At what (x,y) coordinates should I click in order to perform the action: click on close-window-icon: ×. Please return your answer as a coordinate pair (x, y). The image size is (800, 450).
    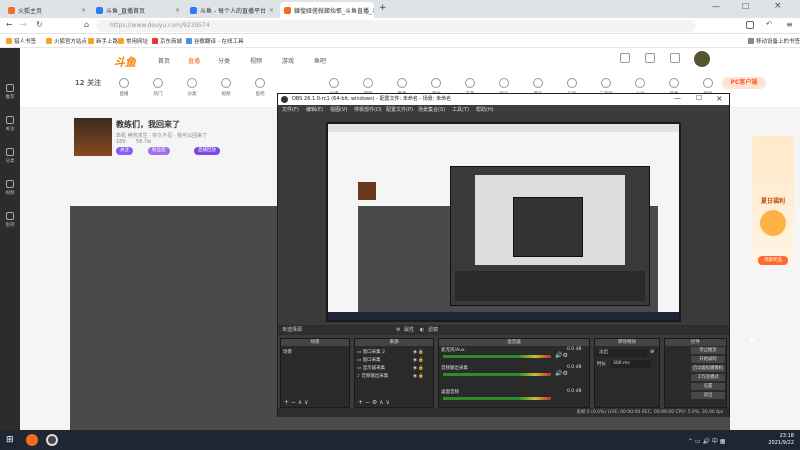
    Looking at the image, I should click on (778, 6).